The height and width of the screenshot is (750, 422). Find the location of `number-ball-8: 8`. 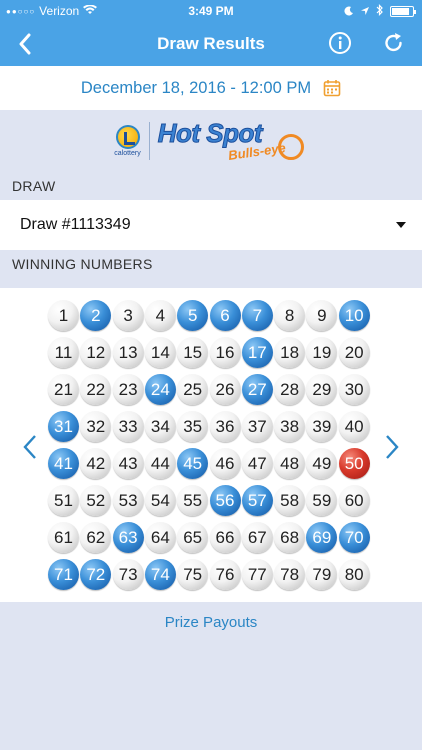

number-ball-8: 8 is located at coordinates (290, 315).